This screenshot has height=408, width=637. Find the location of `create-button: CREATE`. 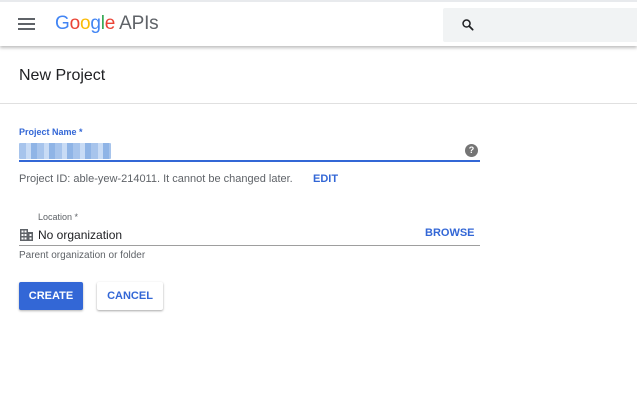

create-button: CREATE is located at coordinates (51, 296).